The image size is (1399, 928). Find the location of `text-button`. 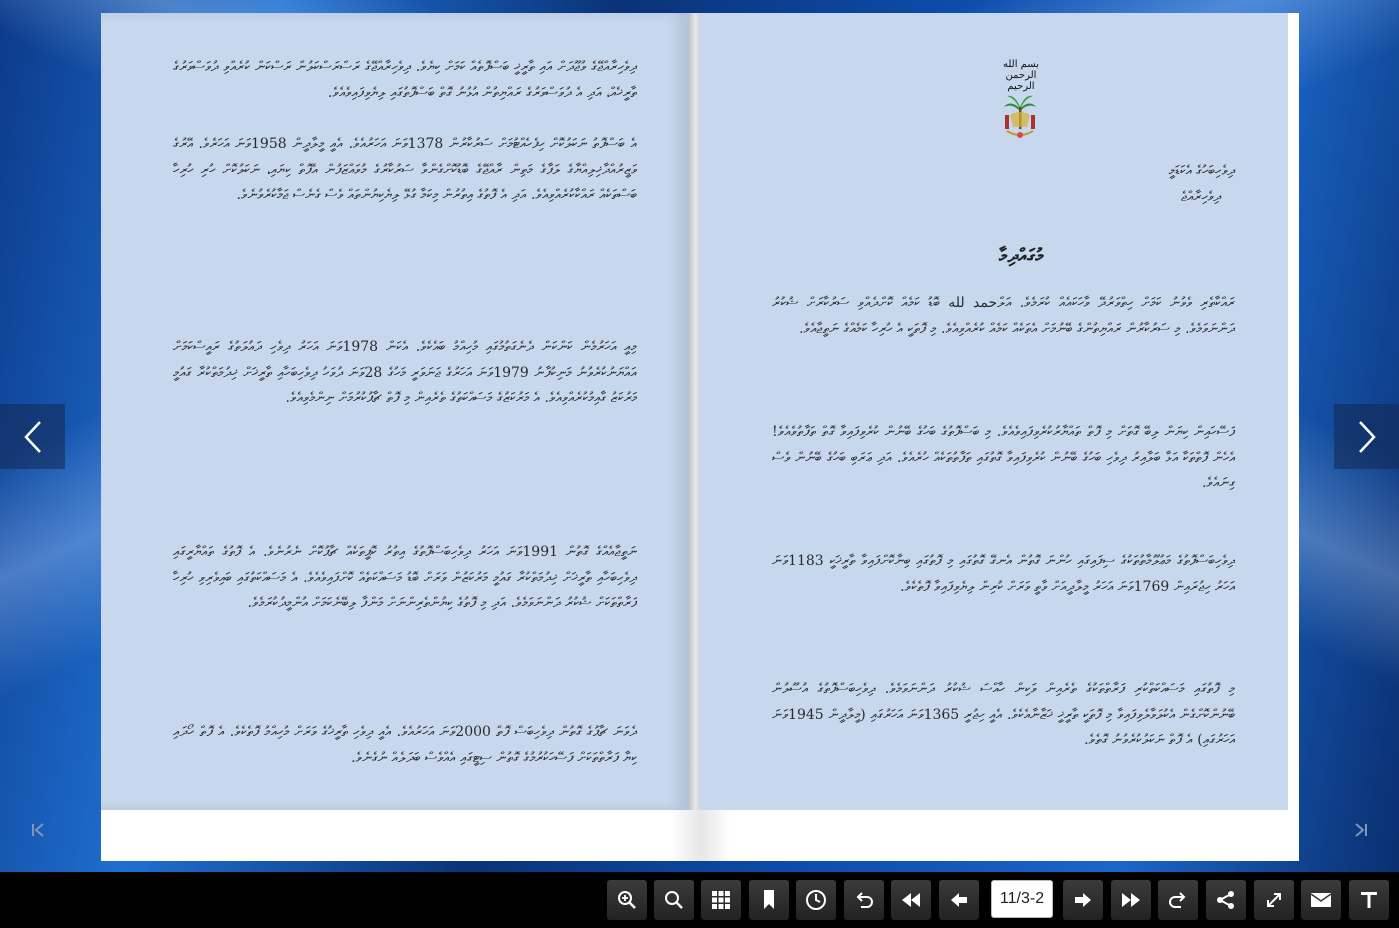

text-button is located at coordinates (1369, 900).